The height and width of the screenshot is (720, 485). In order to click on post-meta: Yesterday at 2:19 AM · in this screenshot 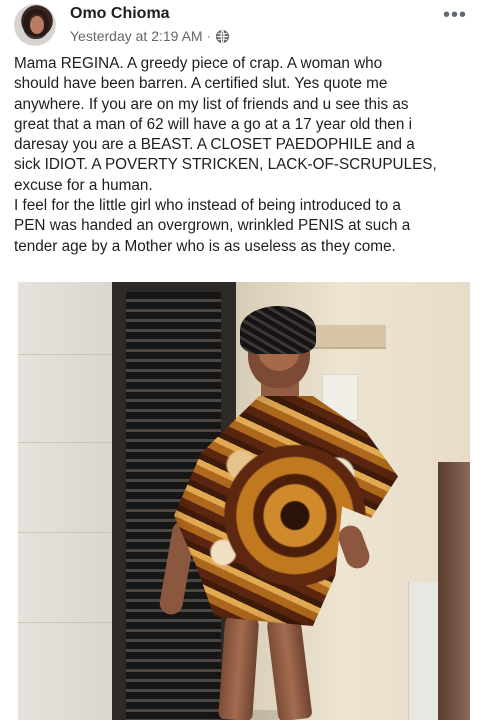, I will do `click(150, 36)`.